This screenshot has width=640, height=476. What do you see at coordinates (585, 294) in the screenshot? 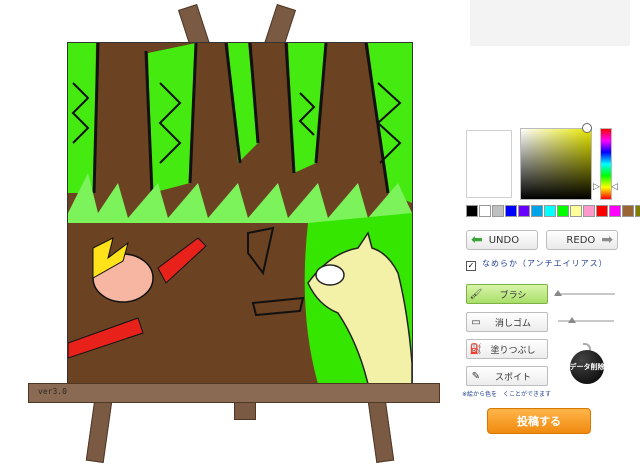
I see `brush-size-slider` at bounding box center [585, 294].